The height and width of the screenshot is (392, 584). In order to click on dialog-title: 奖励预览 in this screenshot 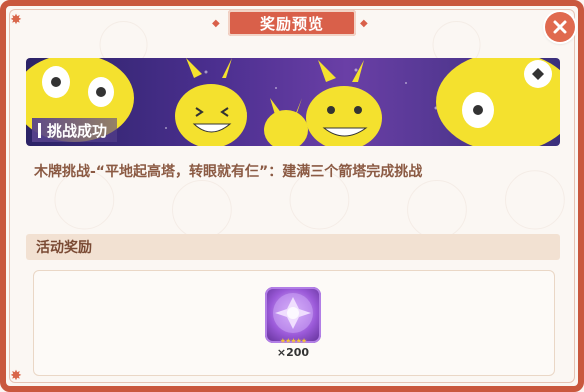, I will do `click(292, 23)`.